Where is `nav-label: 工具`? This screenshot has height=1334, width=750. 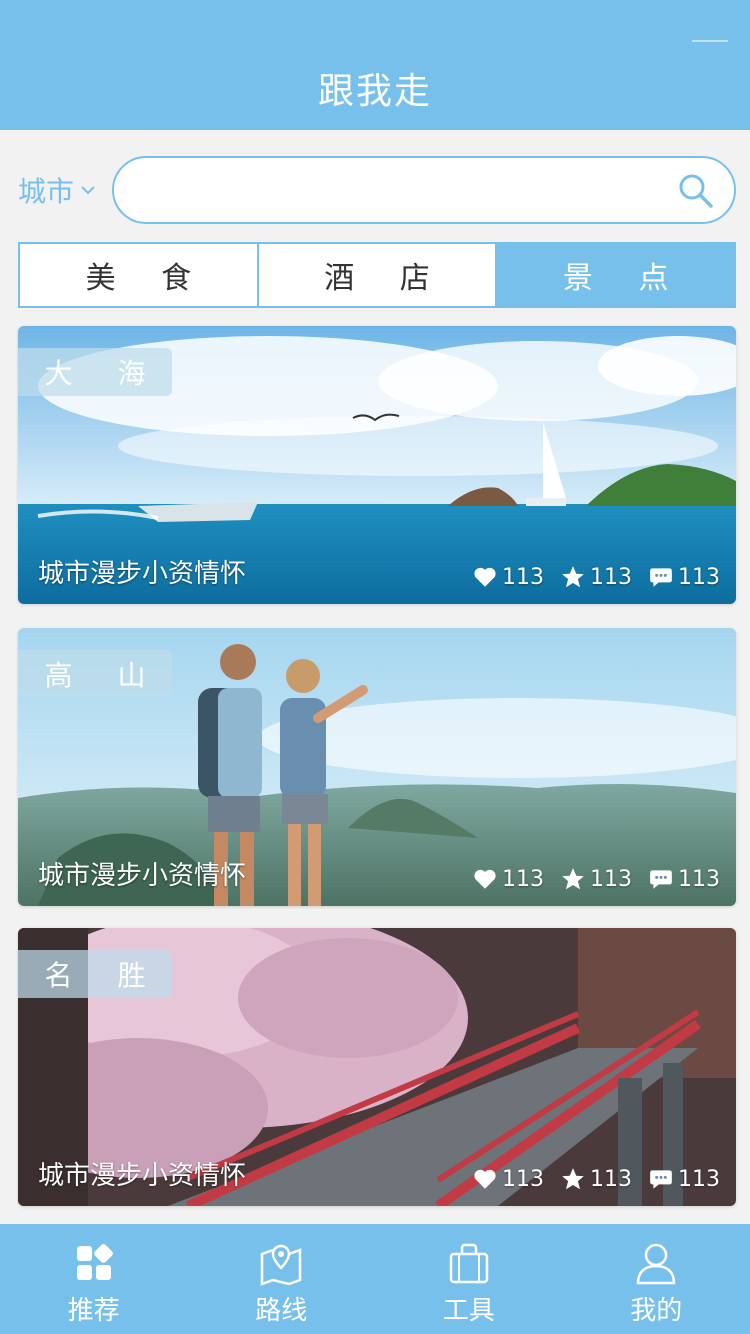 nav-label: 工具 is located at coordinates (468, 1311).